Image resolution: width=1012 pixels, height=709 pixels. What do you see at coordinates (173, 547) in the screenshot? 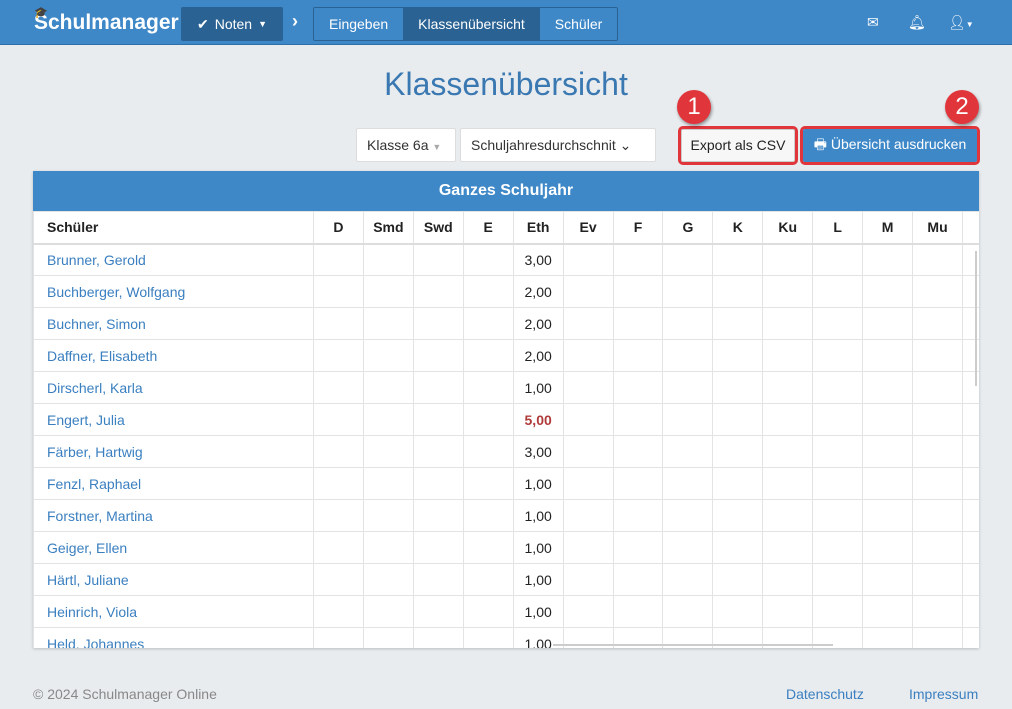
I see `student-link: Geiger, Ellen` at bounding box center [173, 547].